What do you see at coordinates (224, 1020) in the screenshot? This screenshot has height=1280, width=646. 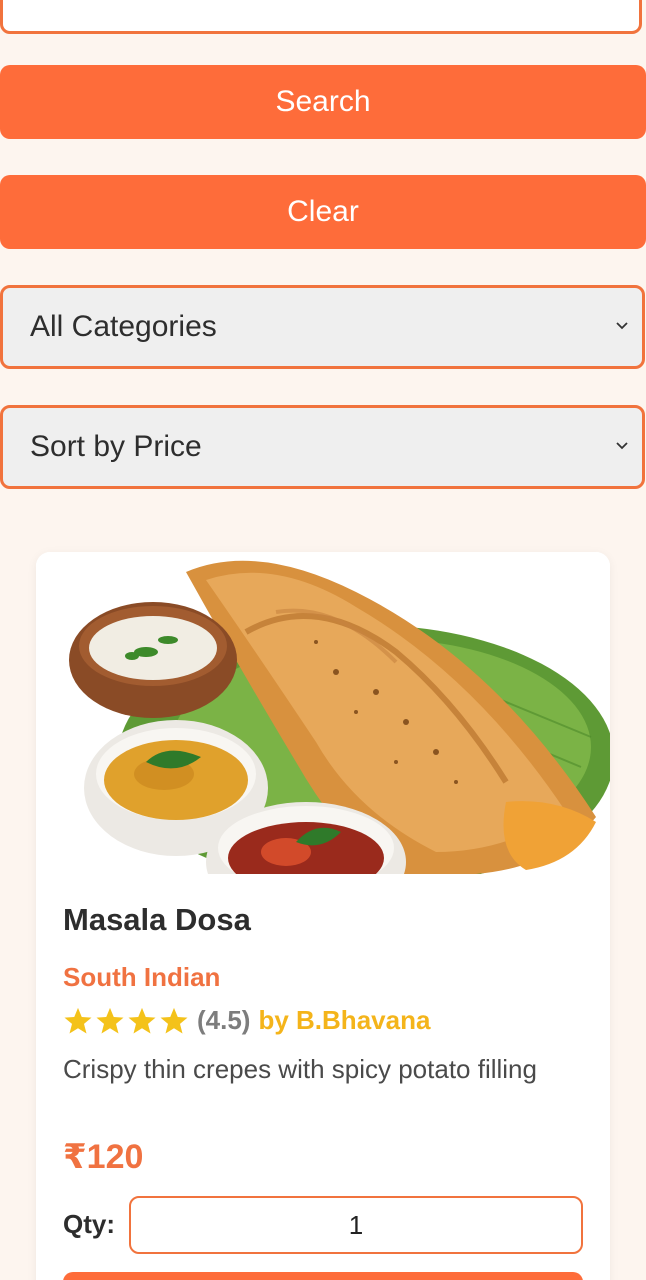 I see `rating-value: (4.5)` at bounding box center [224, 1020].